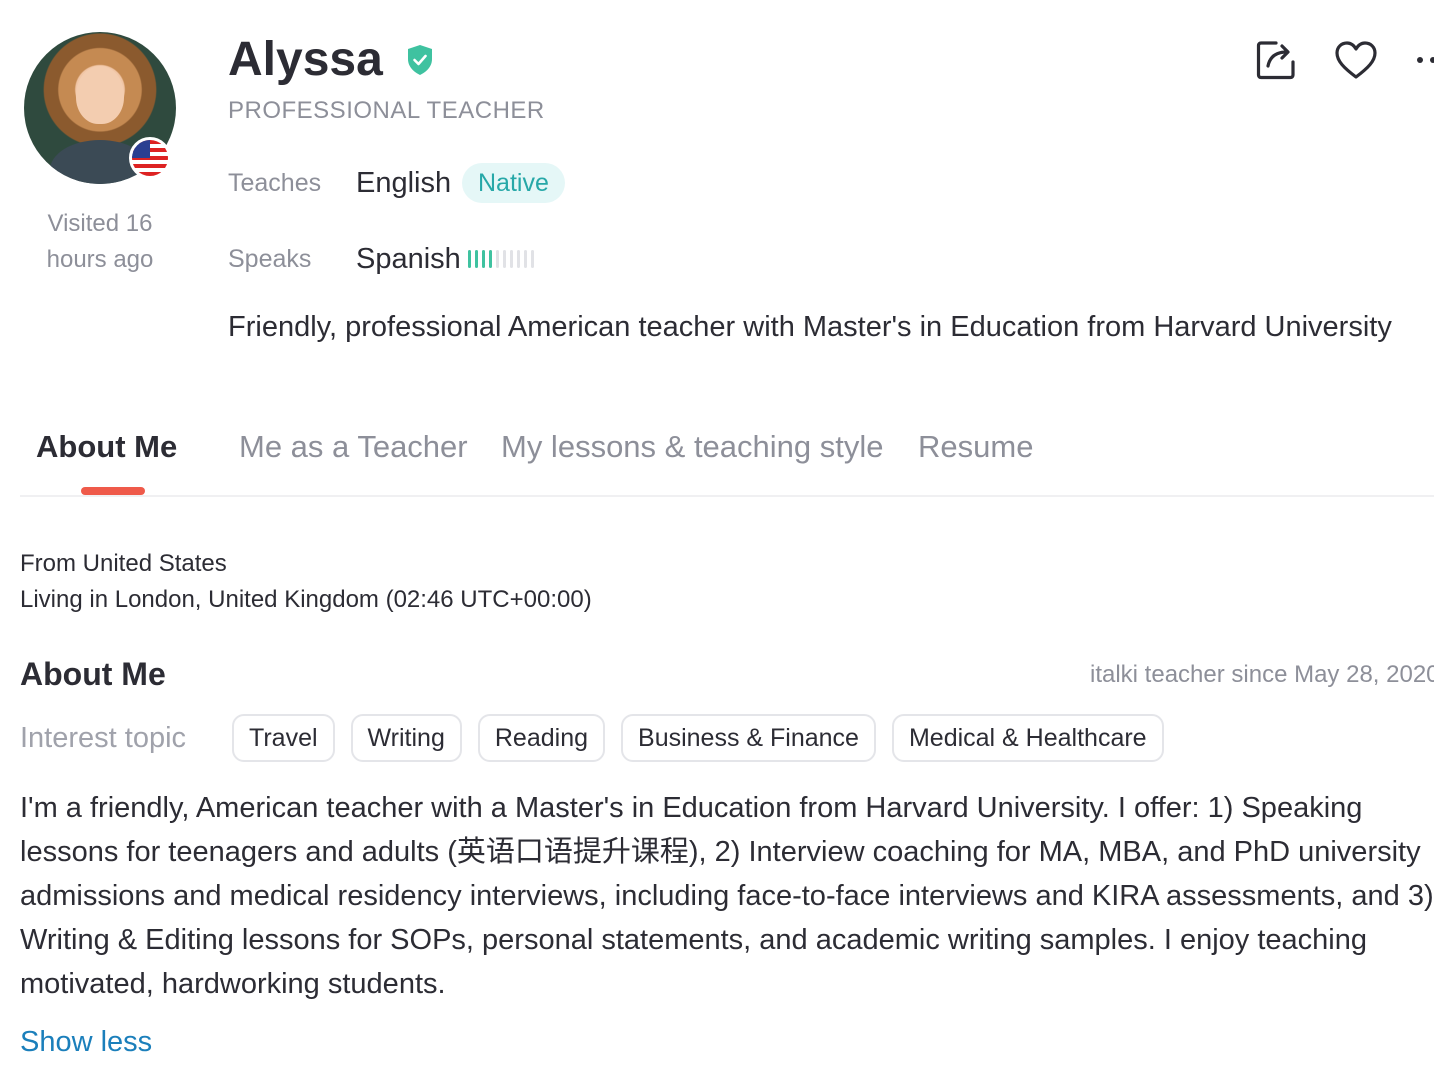 The height and width of the screenshot is (1084, 1434). Describe the element at coordinates (1356, 60) in the screenshot. I see `heart-icon` at that location.